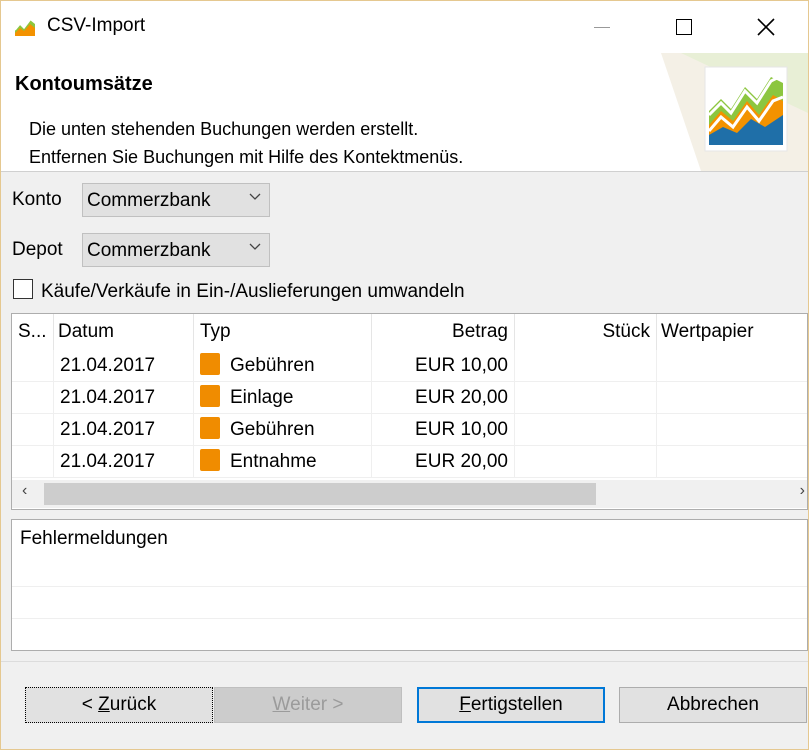 The height and width of the screenshot is (750, 809). I want to click on error-messages-title: Fehlermeldungen, so click(94, 538).